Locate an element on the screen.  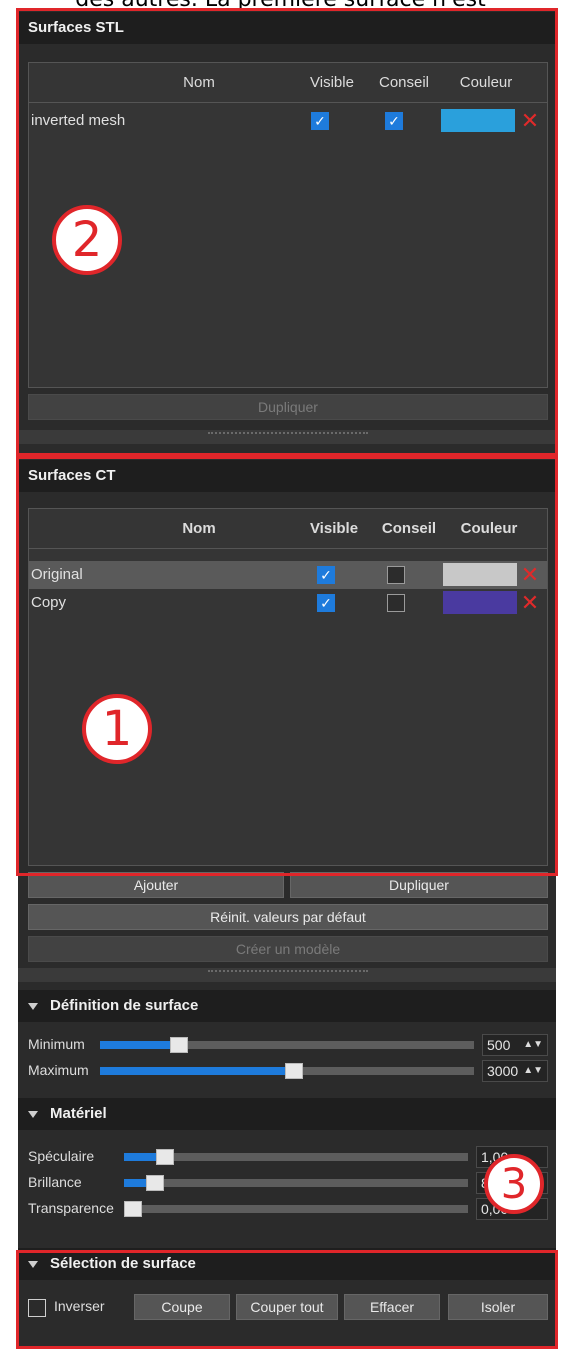
maximum-value: 3000 is located at coordinates (502, 1071).